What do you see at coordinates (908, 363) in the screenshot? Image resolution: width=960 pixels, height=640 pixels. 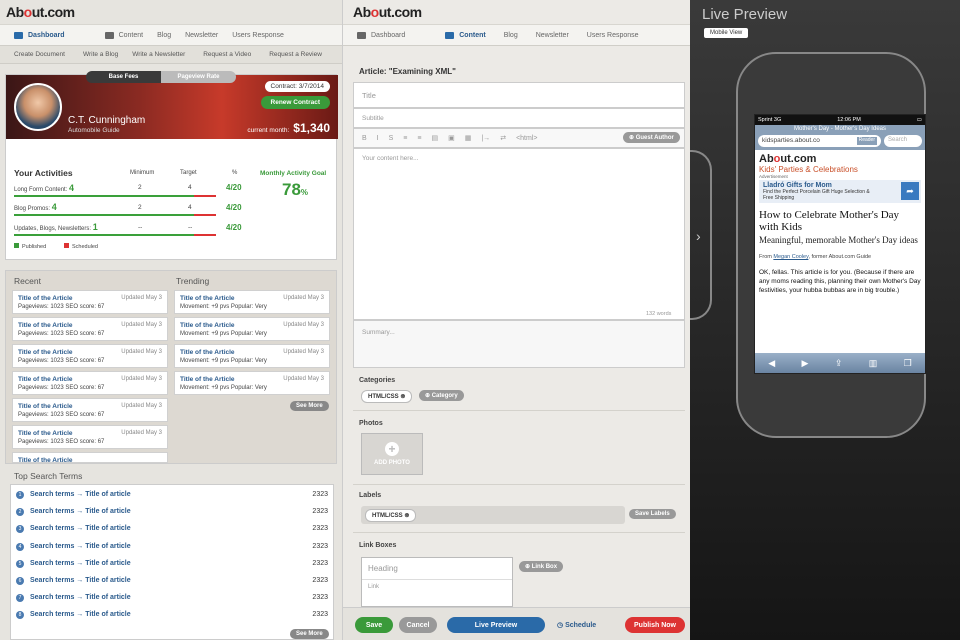 I see `tabs-icon: ❐` at bounding box center [908, 363].